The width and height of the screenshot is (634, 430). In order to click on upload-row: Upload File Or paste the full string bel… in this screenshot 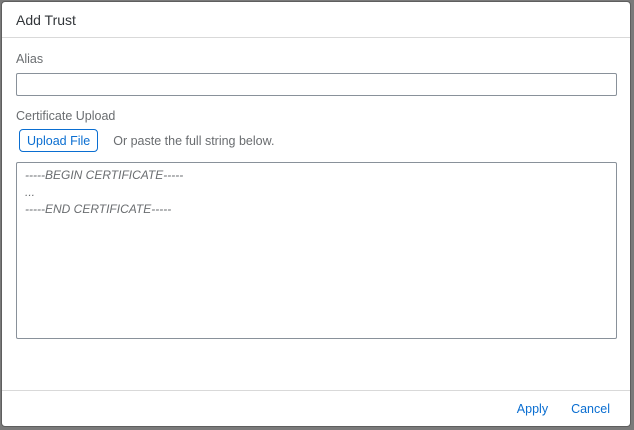, I will do `click(146, 140)`.